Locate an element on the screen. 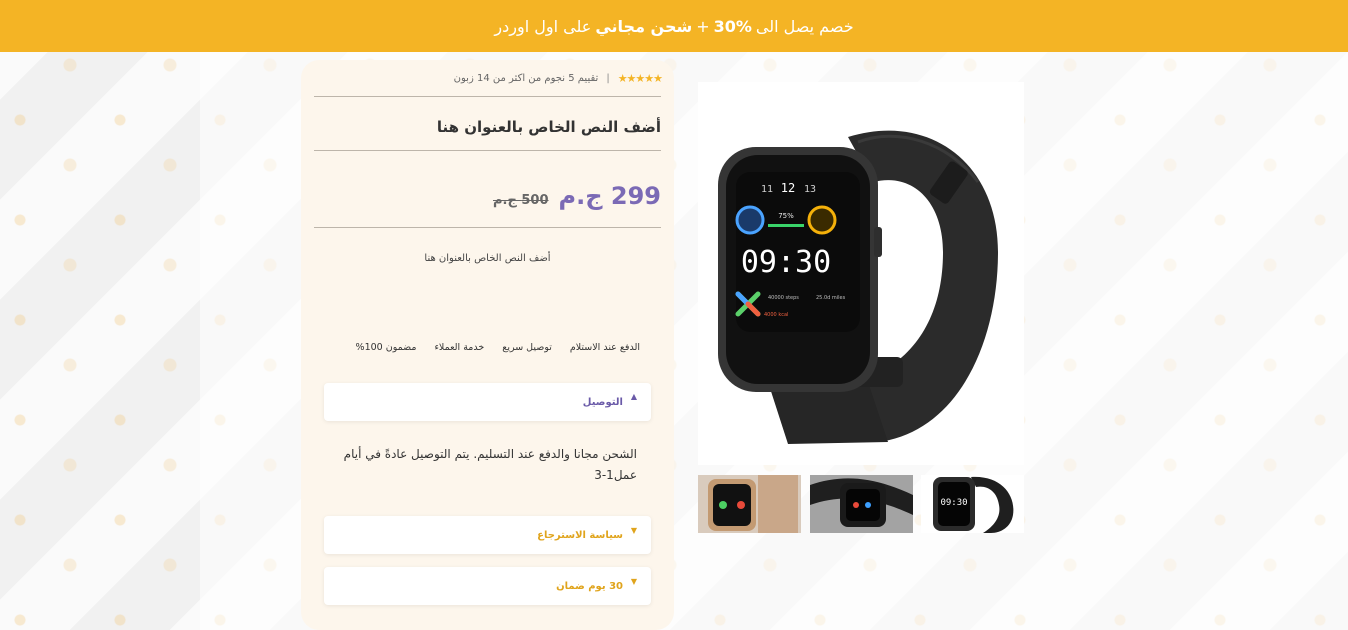  thumbnail-image: 09:30 is located at coordinates (972, 504).